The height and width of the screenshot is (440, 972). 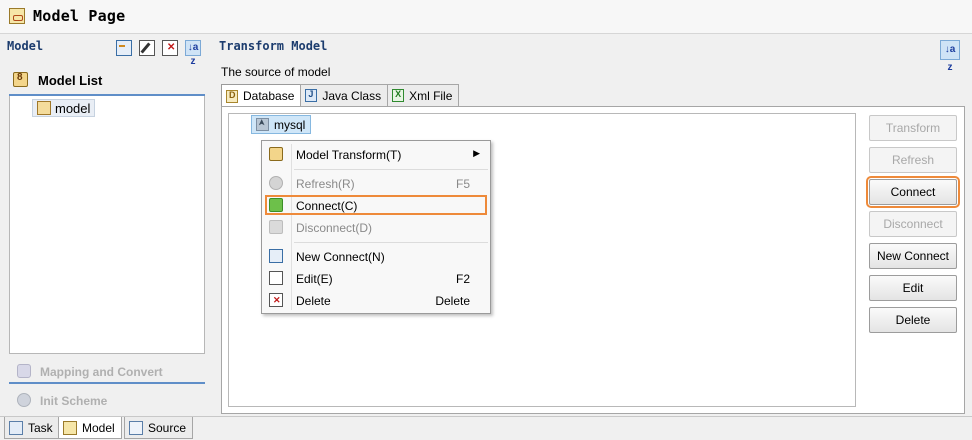 I want to click on tab-xml-file: Xml File, so click(x=423, y=95).